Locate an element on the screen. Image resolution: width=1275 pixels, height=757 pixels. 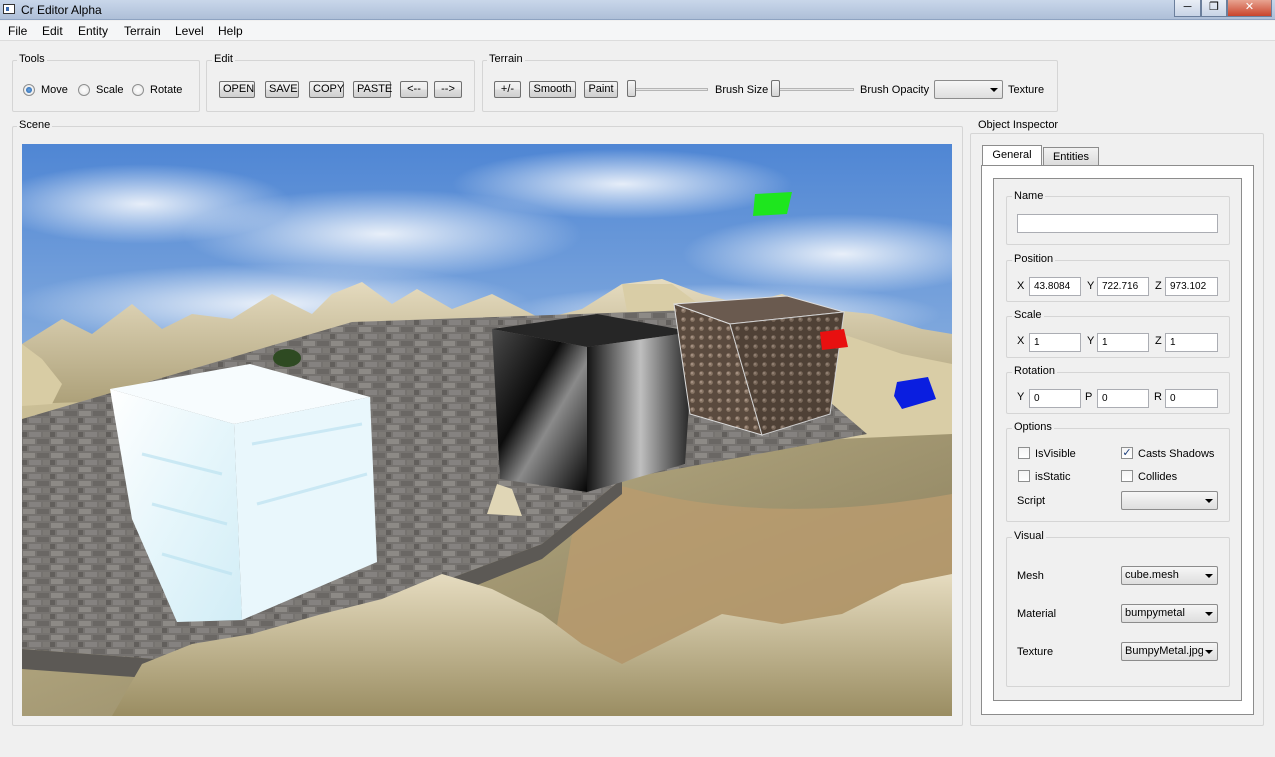
rotation-p-input: 0 is located at coordinates (1123, 398).